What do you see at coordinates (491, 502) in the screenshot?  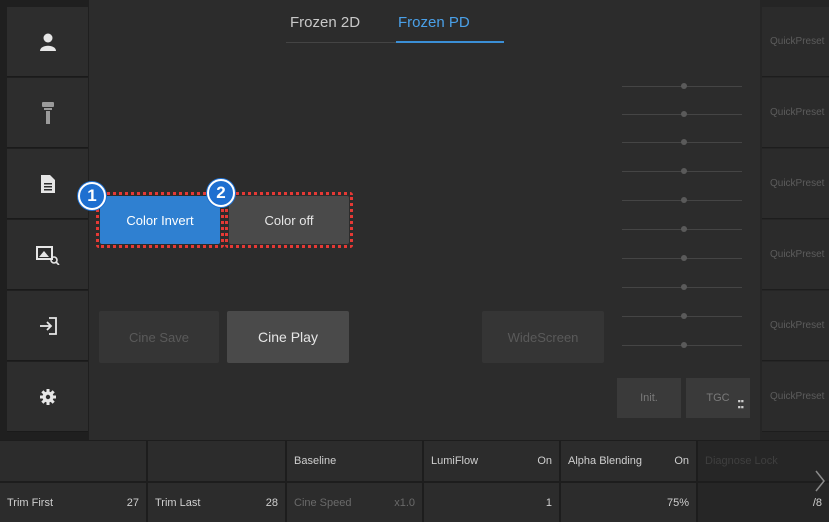 I see `lumiflow-value-control: 1` at bounding box center [491, 502].